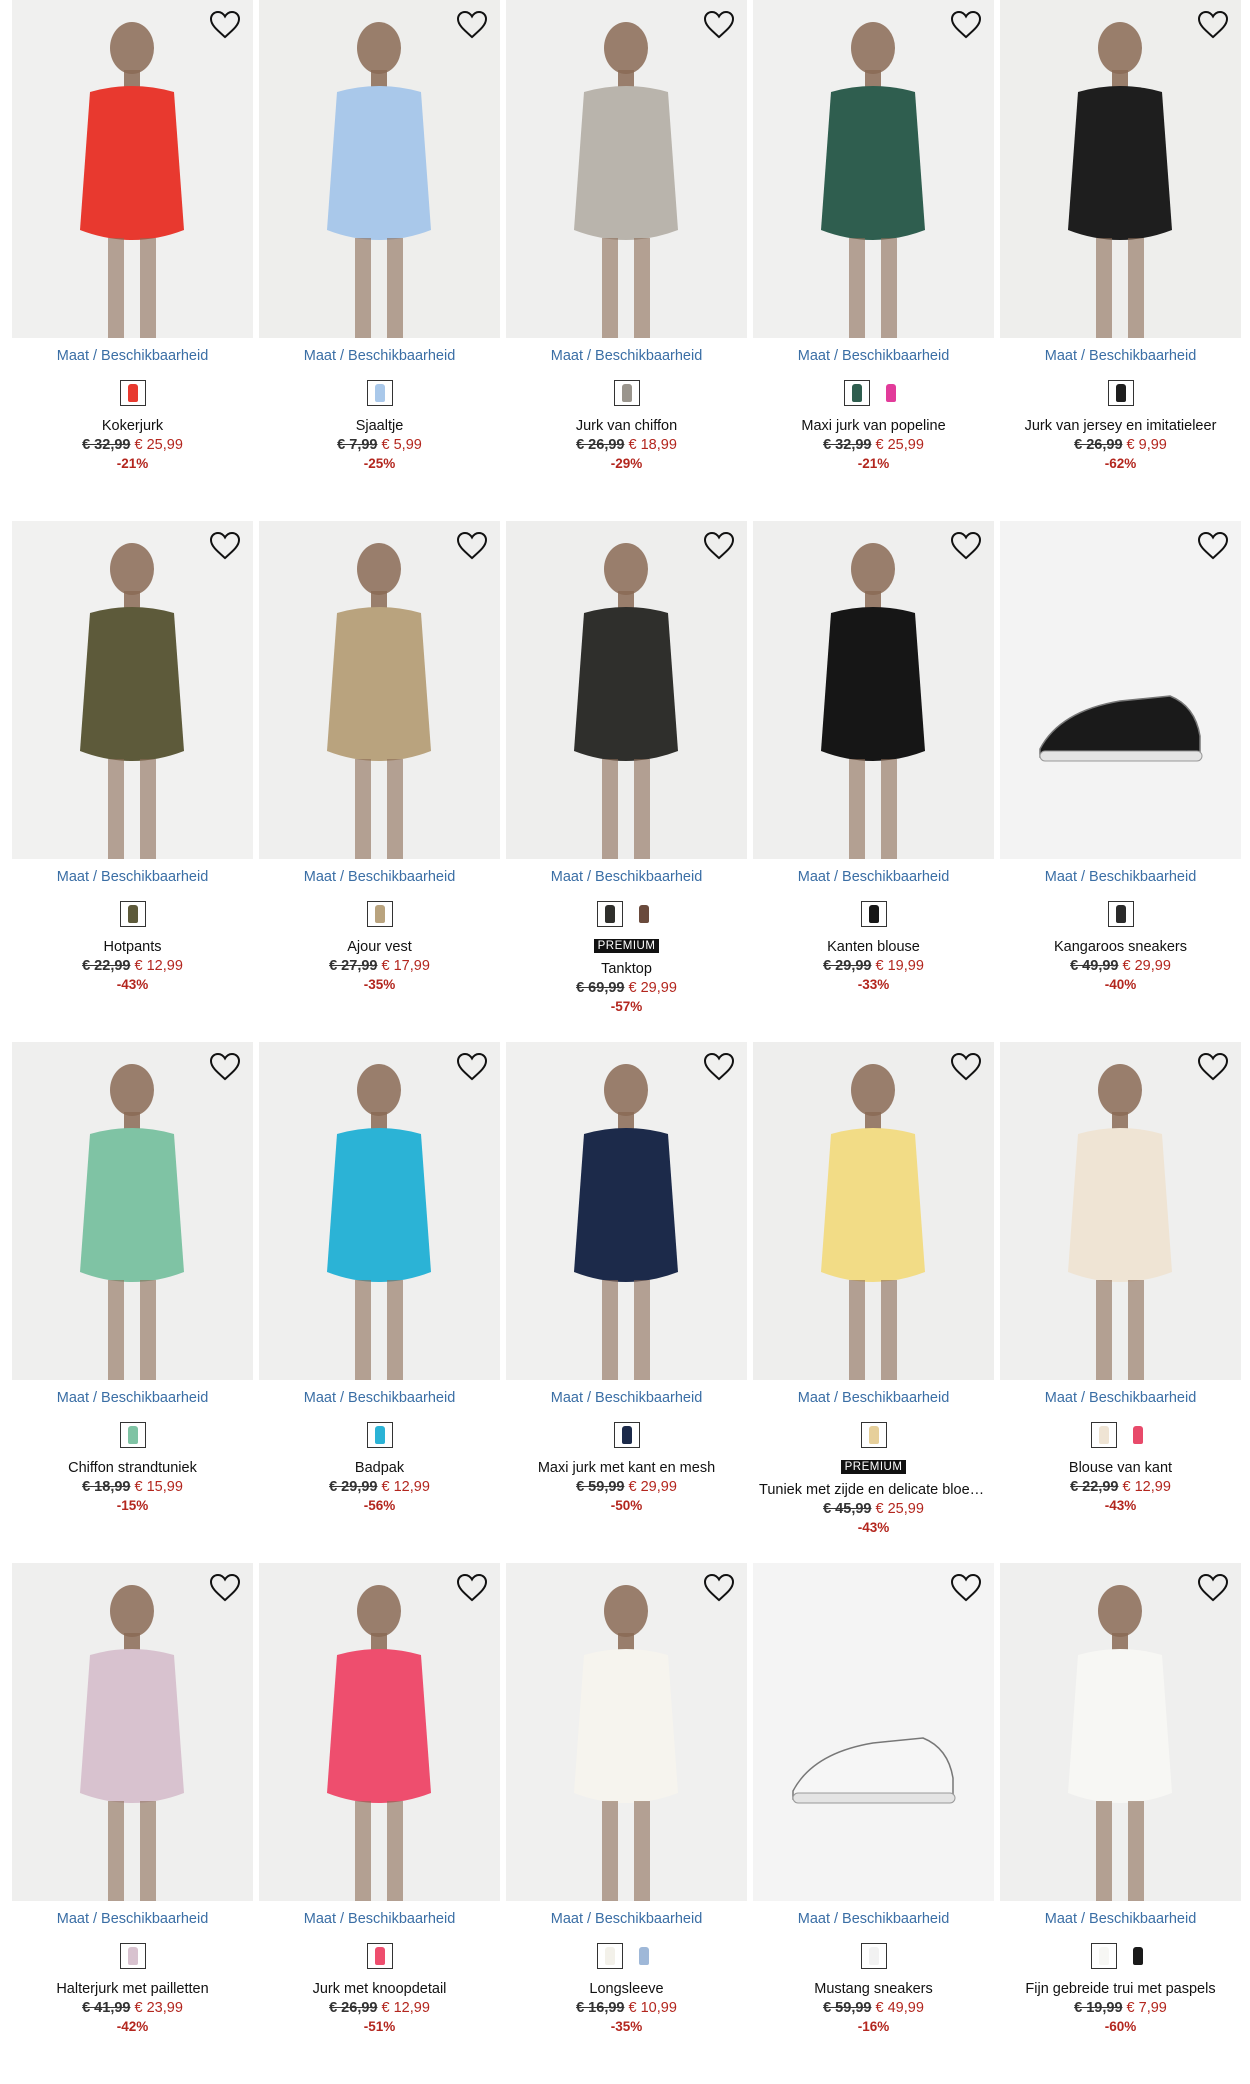 This screenshot has width=1250, height=2084. Describe the element at coordinates (132, 1989) in the screenshot. I see `product-name: Halterjurk met pailletten` at that location.